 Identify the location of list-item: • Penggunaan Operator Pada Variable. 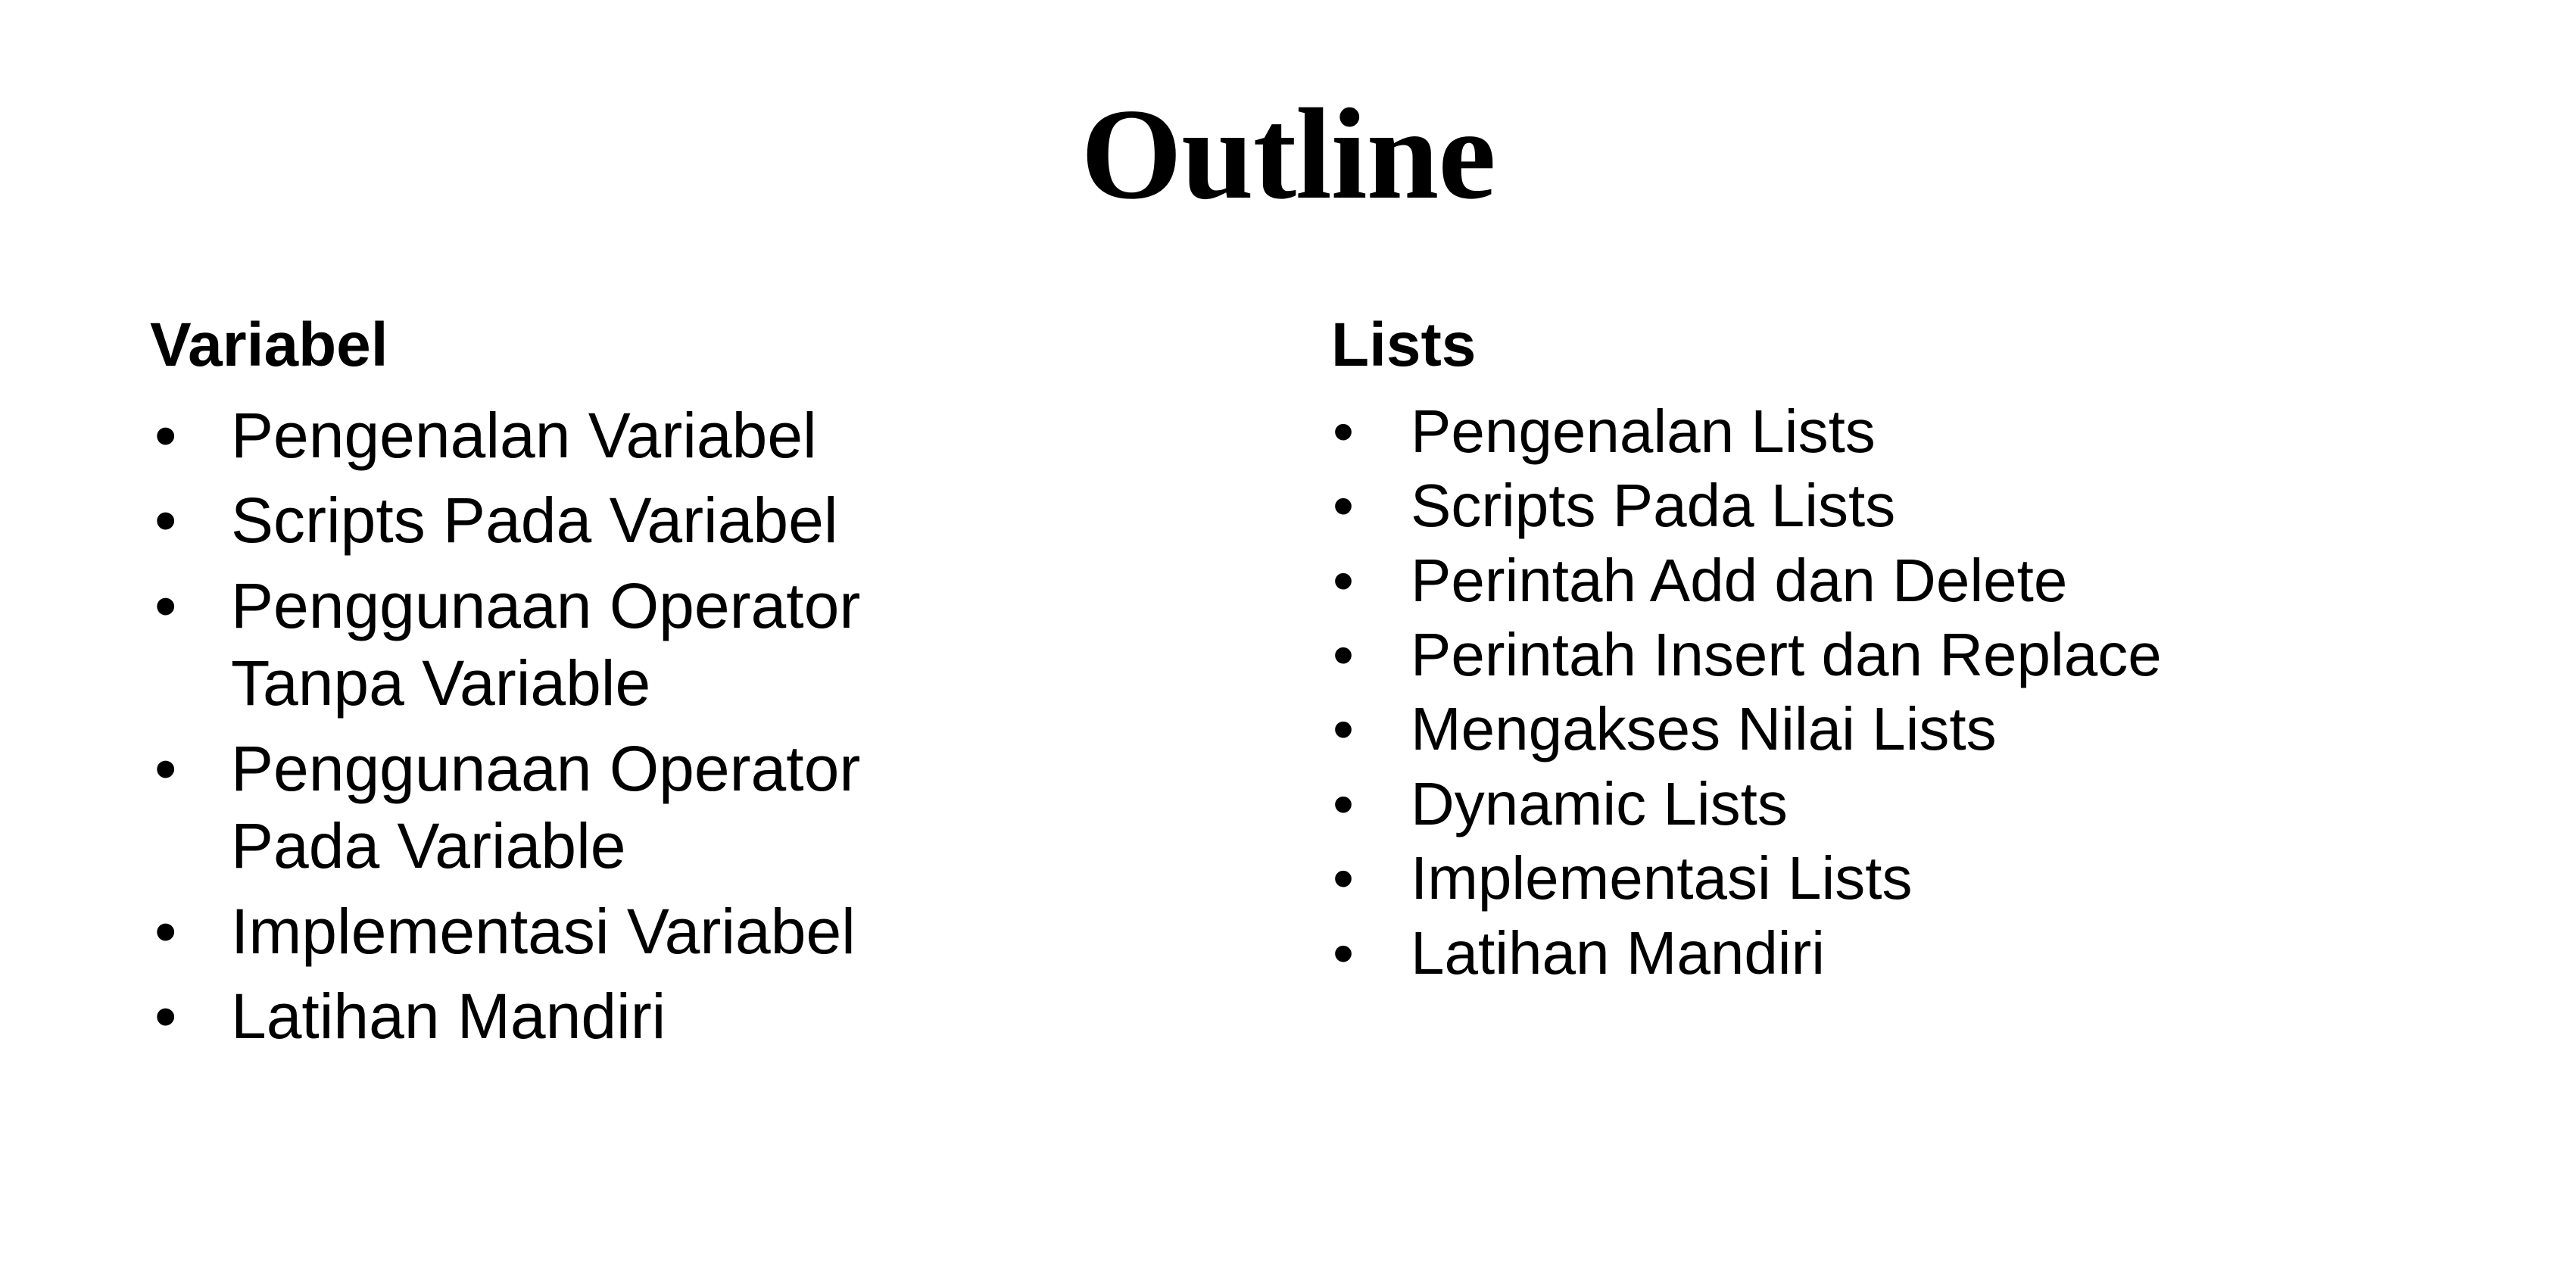
(506, 807).